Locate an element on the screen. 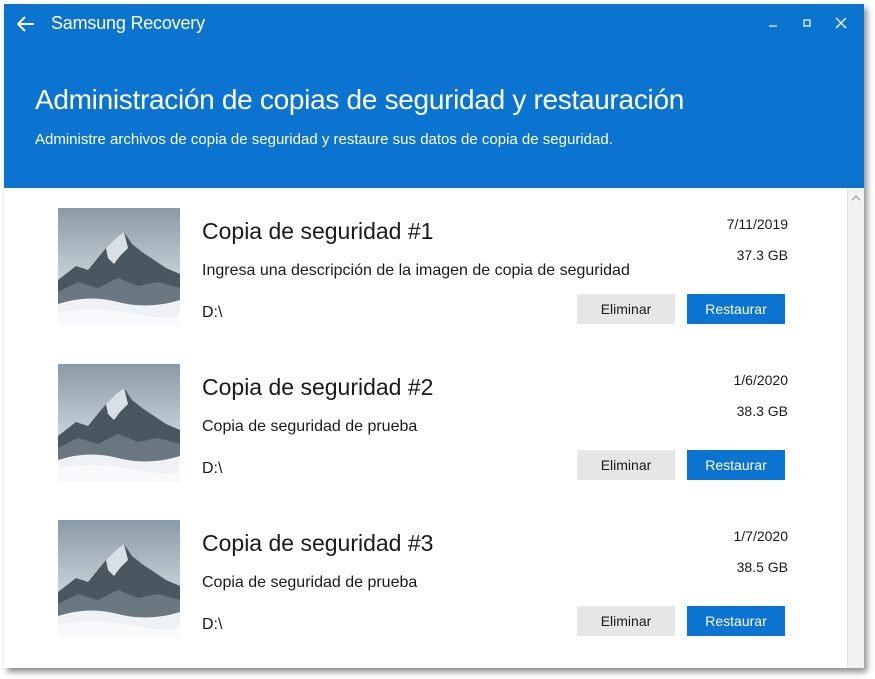 The image size is (875, 679). chevron-up-icon is located at coordinates (856, 197).